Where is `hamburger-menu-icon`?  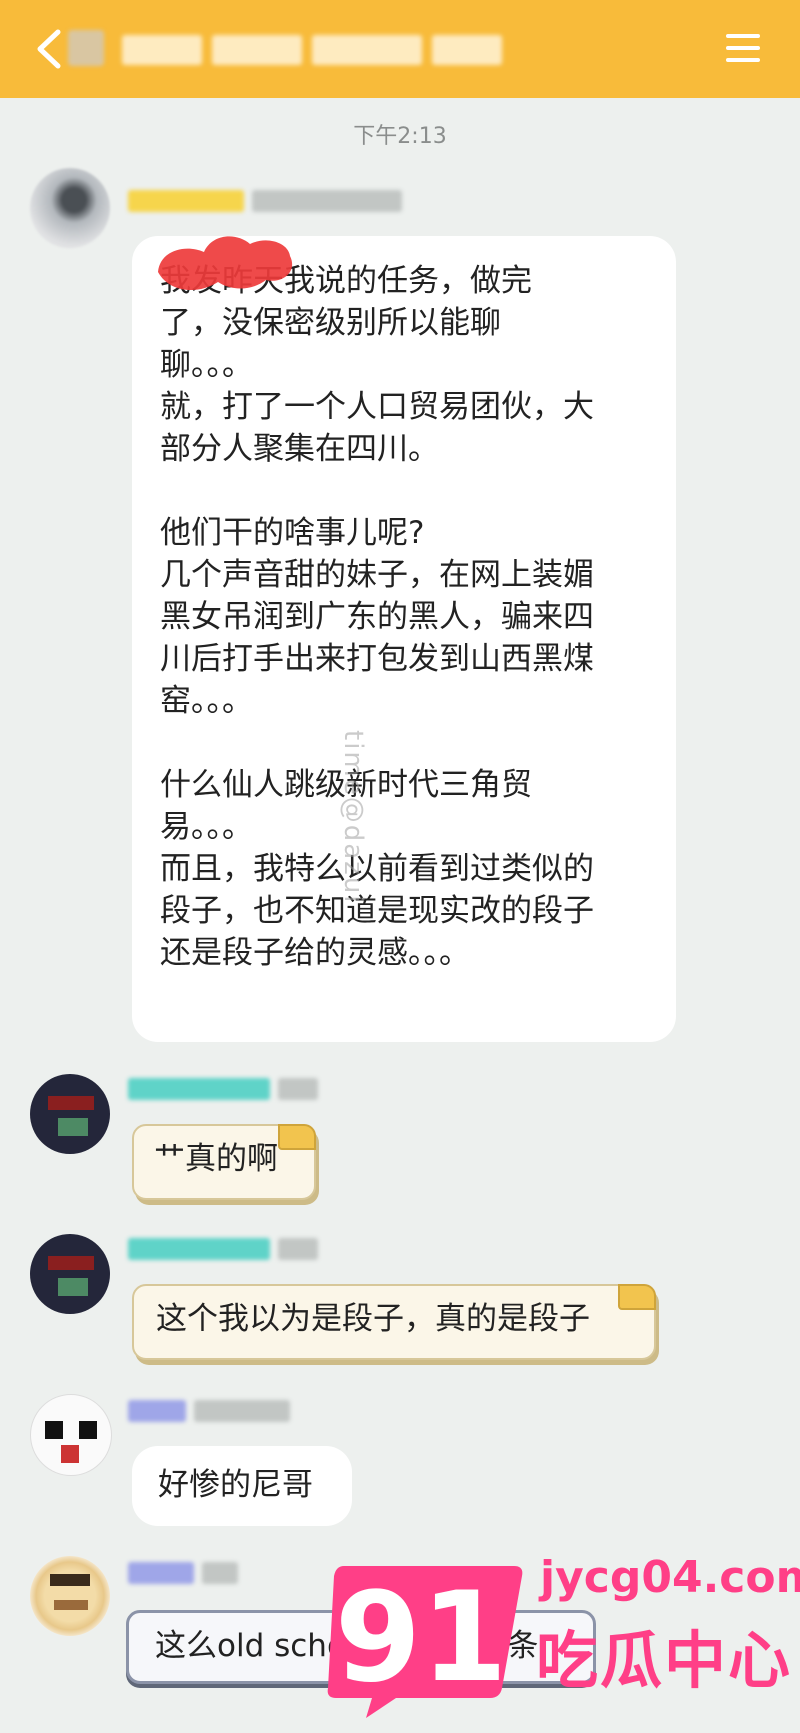
hamburger-menu-icon is located at coordinates (743, 49).